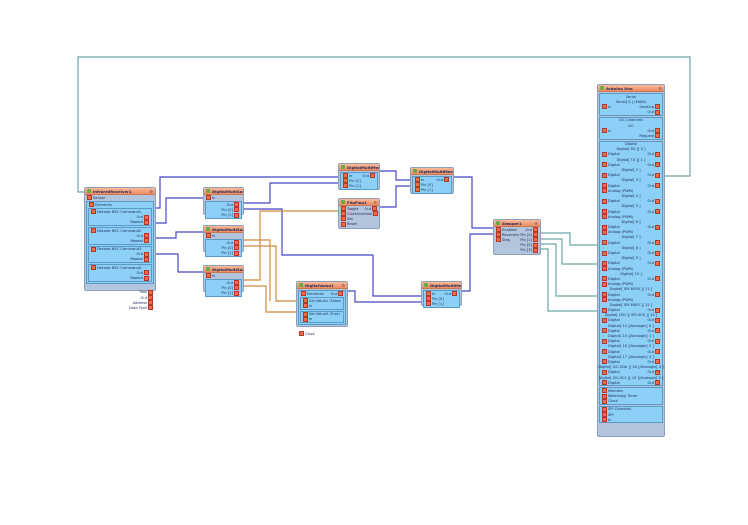 Image resolution: width=748 pixels, height=525 pixels. Describe the element at coordinates (141, 308) in the screenshot. I see `output-pin: Data Type` at that location.